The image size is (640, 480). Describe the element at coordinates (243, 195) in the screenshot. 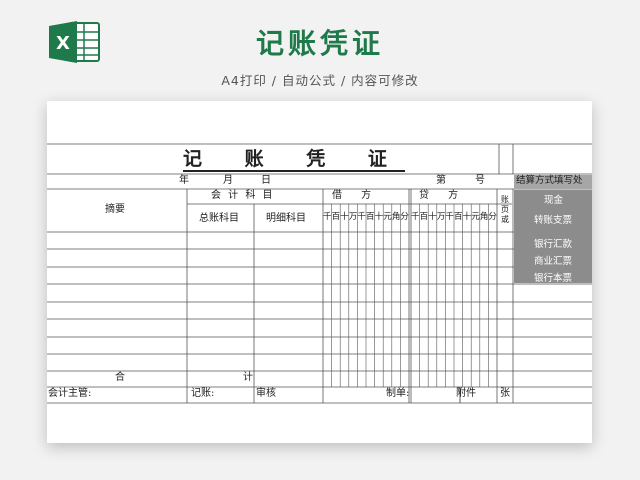

I see `subject-header: 会 计 科 目` at that location.